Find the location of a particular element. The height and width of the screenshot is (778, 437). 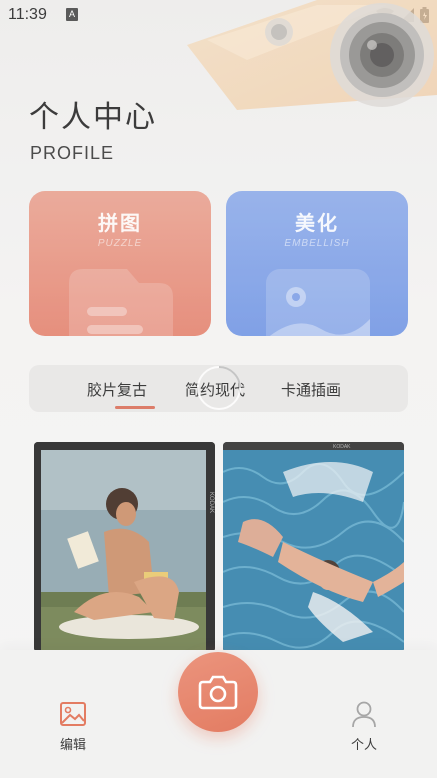

tab-film-retro: 胶片复古 is located at coordinates (117, 389).